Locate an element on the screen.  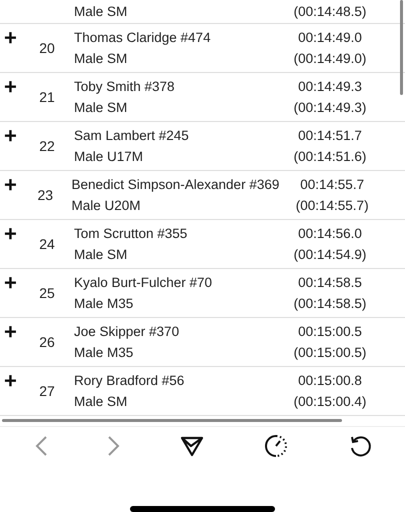
rank-text: 21 is located at coordinates (47, 97).